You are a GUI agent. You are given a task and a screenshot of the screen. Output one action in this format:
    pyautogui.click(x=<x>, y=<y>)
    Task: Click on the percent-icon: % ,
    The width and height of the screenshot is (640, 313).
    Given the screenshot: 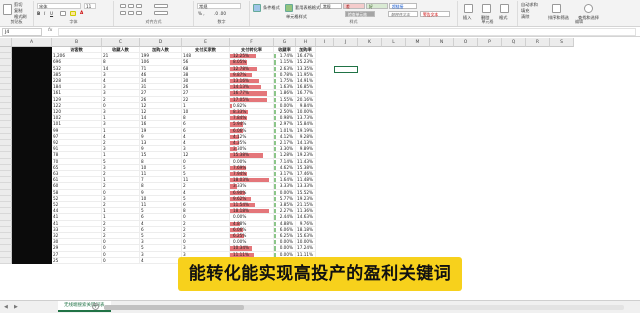 What is the action you would take?
    pyautogui.click(x=201, y=13)
    